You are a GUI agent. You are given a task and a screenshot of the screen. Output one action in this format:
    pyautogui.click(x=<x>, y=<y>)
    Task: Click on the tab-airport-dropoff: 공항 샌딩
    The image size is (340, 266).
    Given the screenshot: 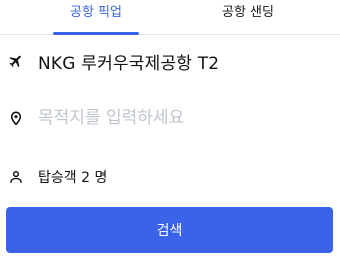 What is the action you would take?
    pyautogui.click(x=248, y=17)
    